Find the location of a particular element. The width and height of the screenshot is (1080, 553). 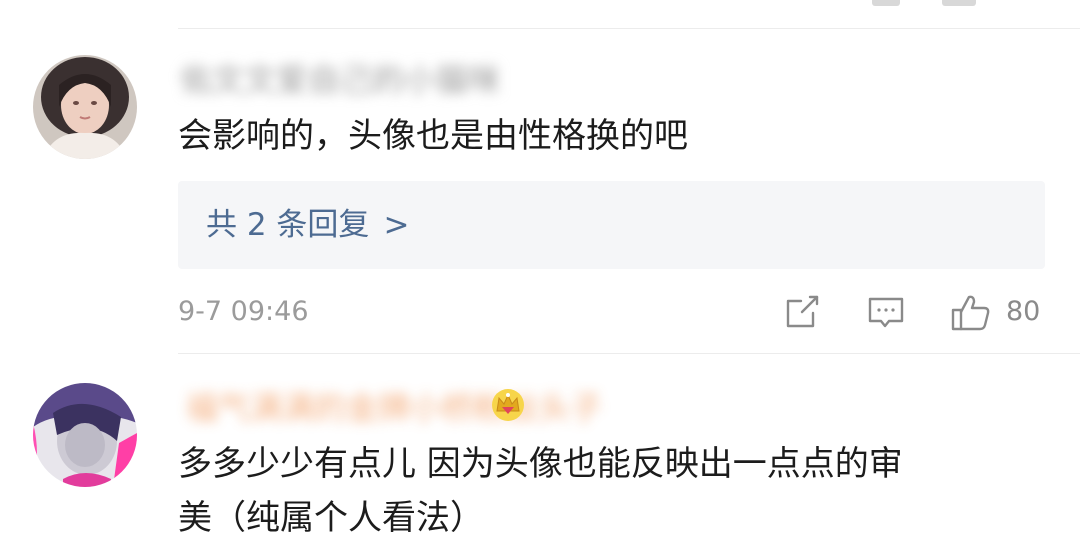

comment-icon is located at coordinates (886, 312).